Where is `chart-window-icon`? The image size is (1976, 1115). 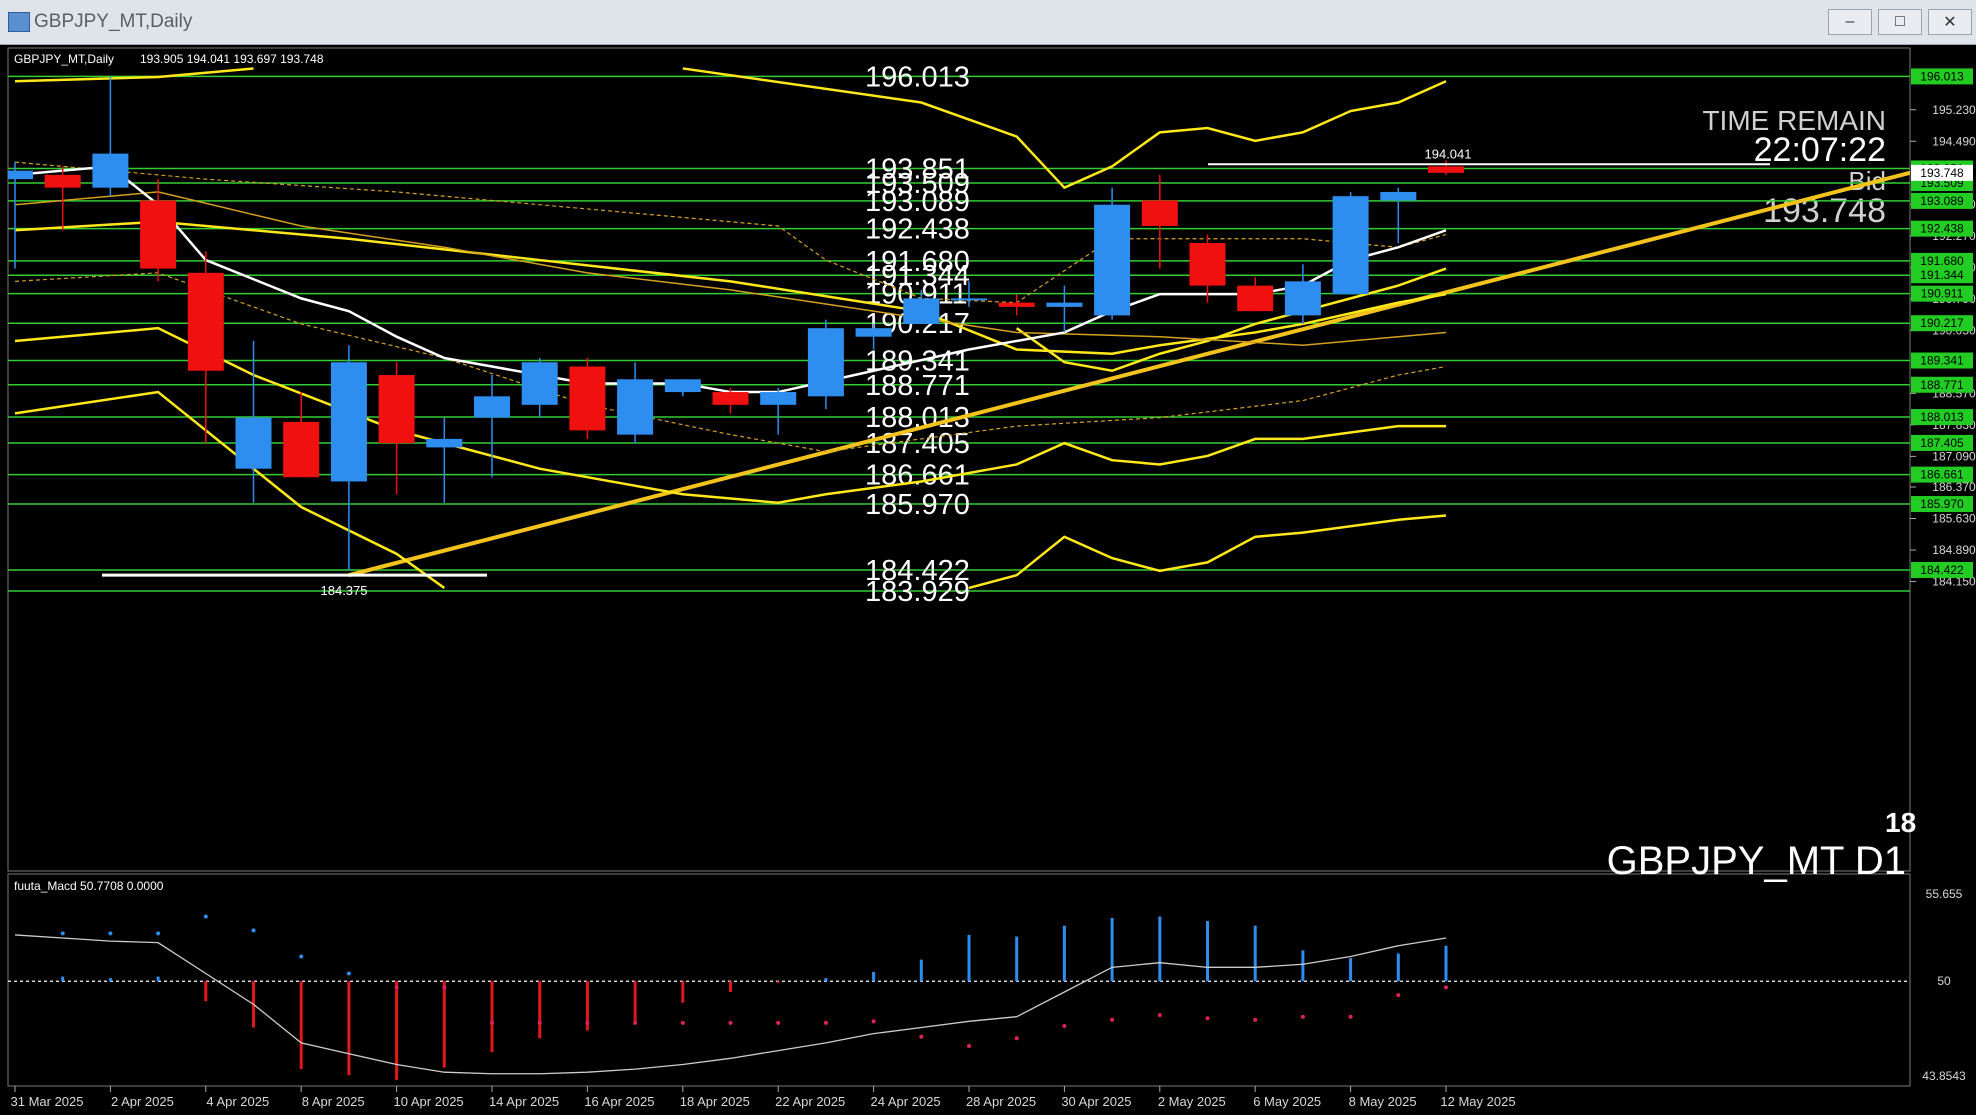 chart-window-icon is located at coordinates (19, 22).